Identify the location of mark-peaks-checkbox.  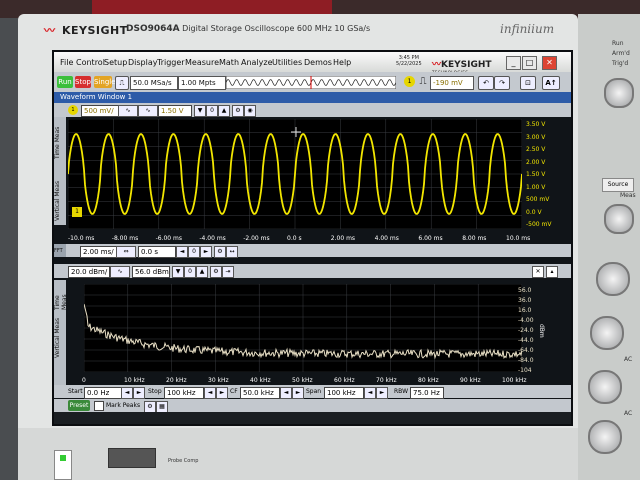
(99, 406).